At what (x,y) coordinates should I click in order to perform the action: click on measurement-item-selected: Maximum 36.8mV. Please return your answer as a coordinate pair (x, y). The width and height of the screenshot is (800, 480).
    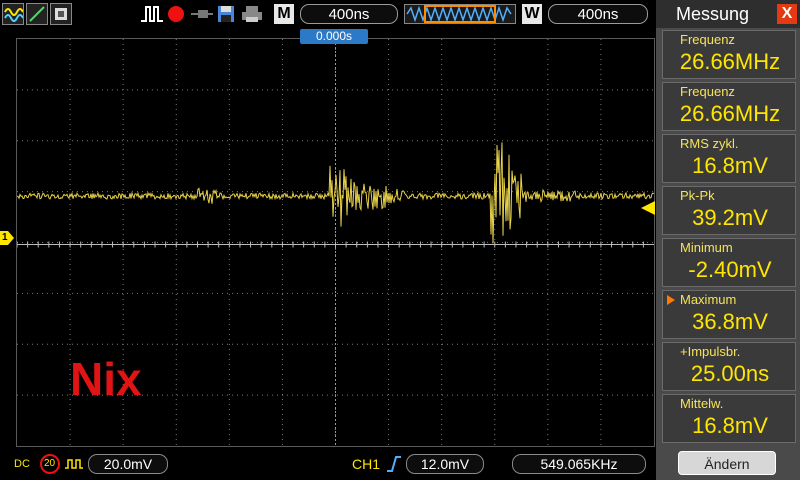
    Looking at the image, I should click on (729, 314).